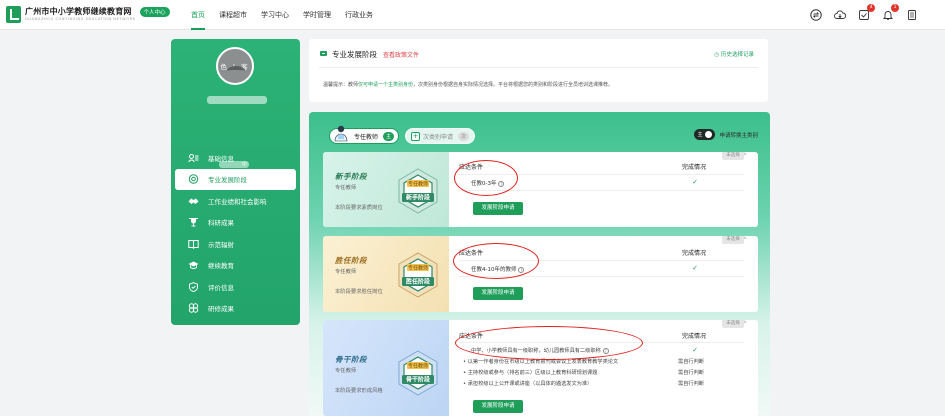 This screenshot has width=945, height=416. What do you see at coordinates (341, 85) in the screenshot?
I see `tip-prefix: 温馨提示：教师` at bounding box center [341, 85].